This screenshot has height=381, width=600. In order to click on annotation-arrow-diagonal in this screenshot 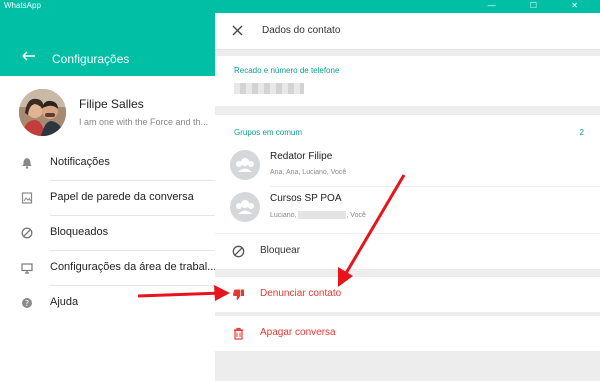, I will do `click(372, 230)`.